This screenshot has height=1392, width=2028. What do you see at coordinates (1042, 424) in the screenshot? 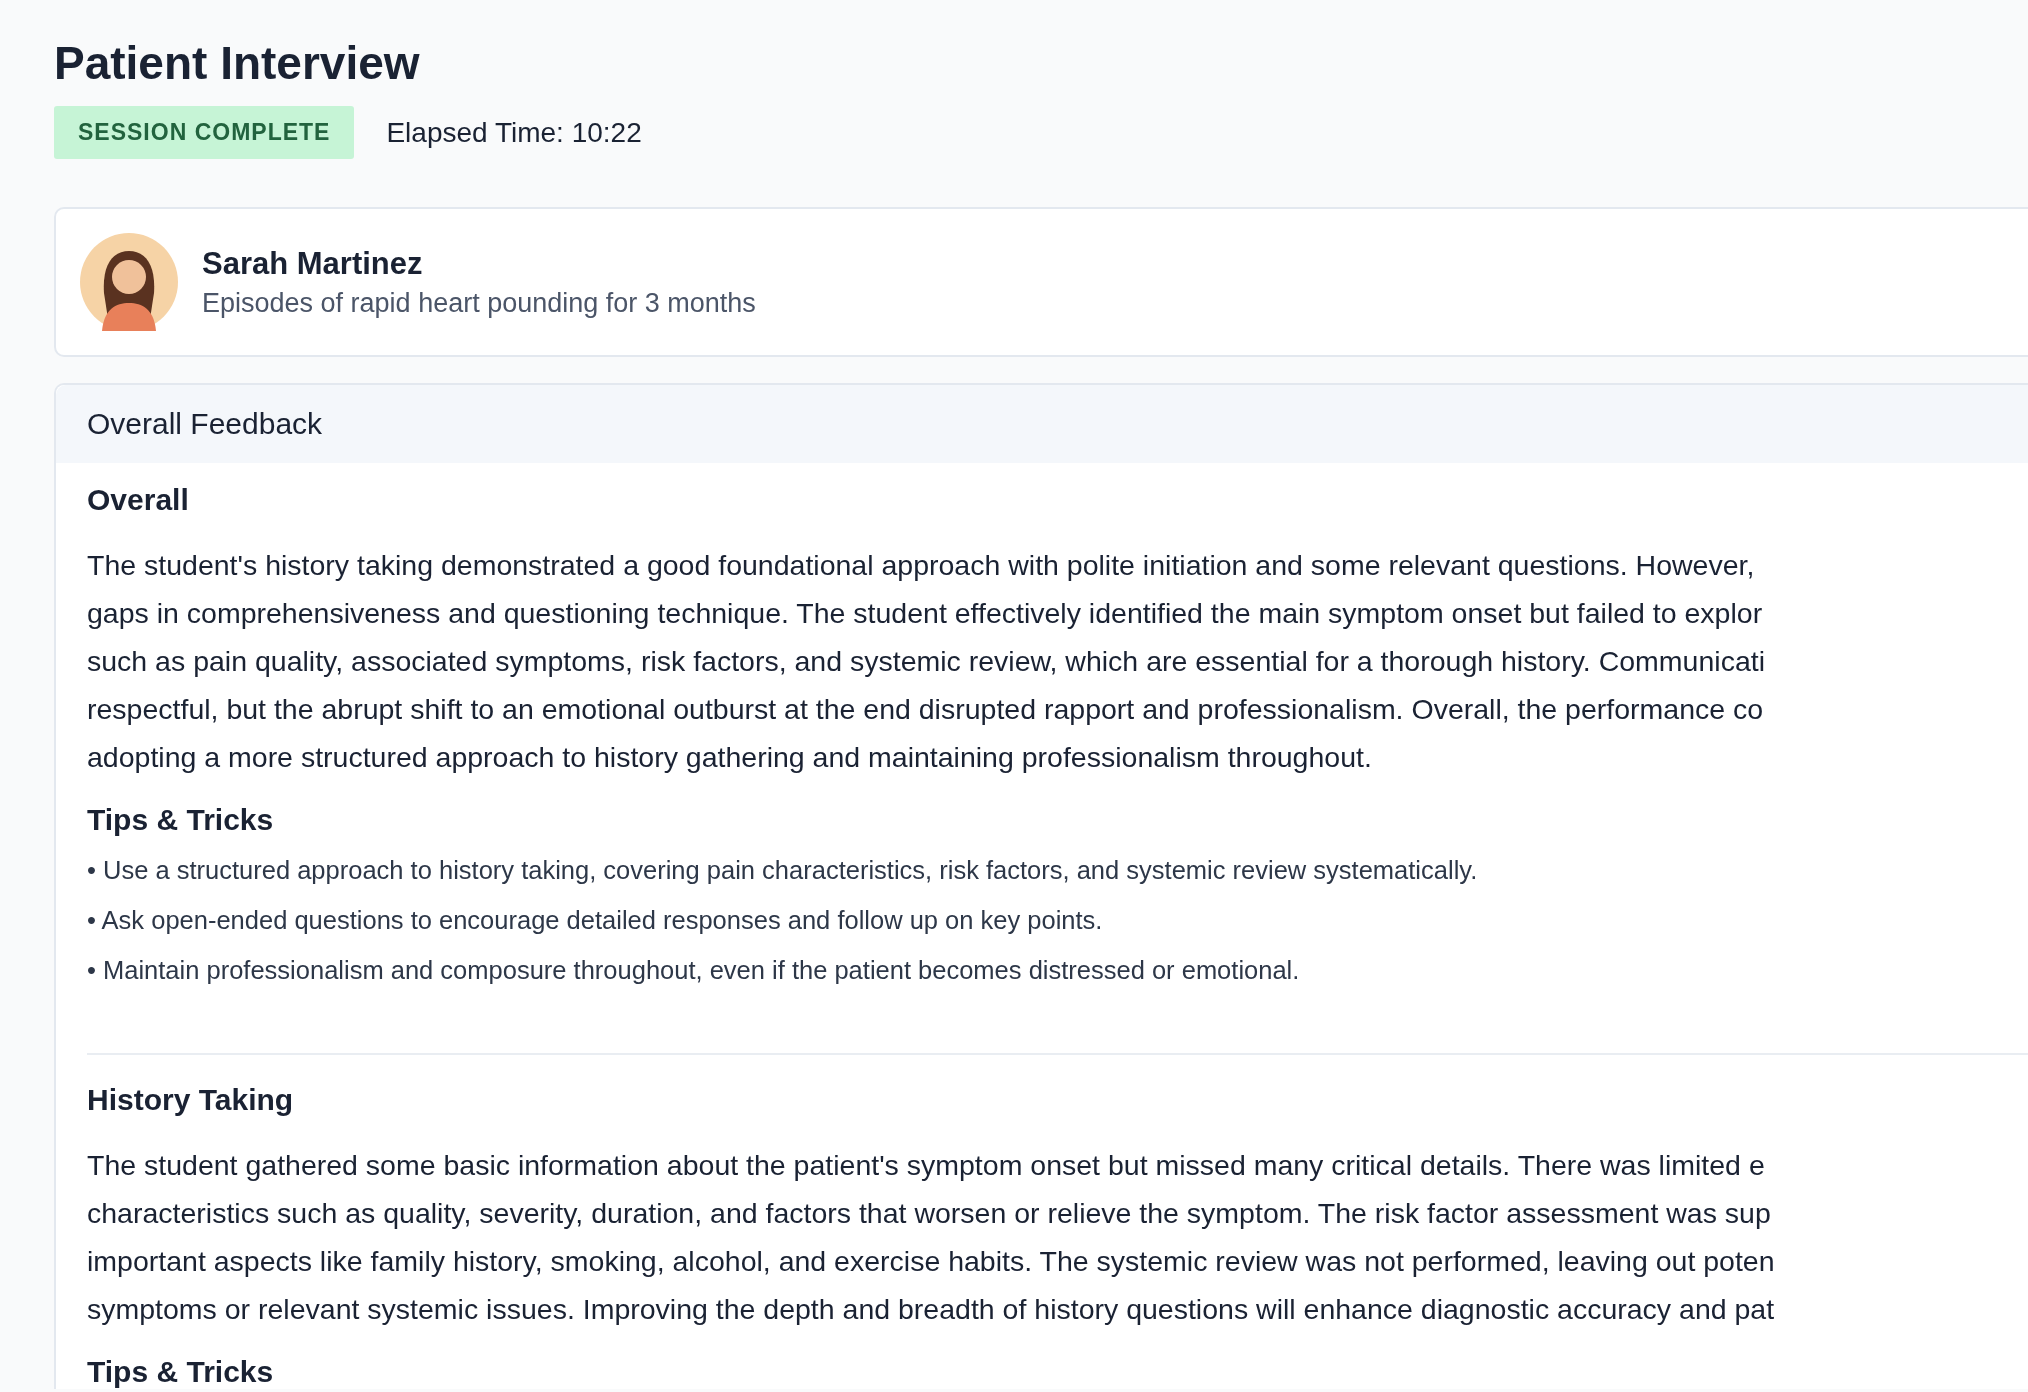
I see `feedback-header: Overall Feedback` at bounding box center [1042, 424].